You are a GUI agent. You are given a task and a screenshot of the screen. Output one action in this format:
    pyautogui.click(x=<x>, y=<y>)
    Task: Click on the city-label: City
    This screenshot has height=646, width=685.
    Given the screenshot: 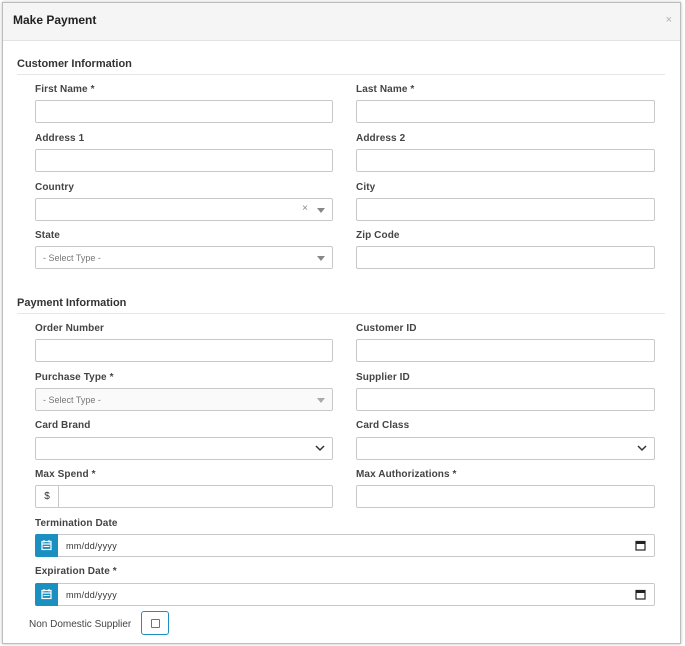 What is the action you would take?
    pyautogui.click(x=366, y=187)
    